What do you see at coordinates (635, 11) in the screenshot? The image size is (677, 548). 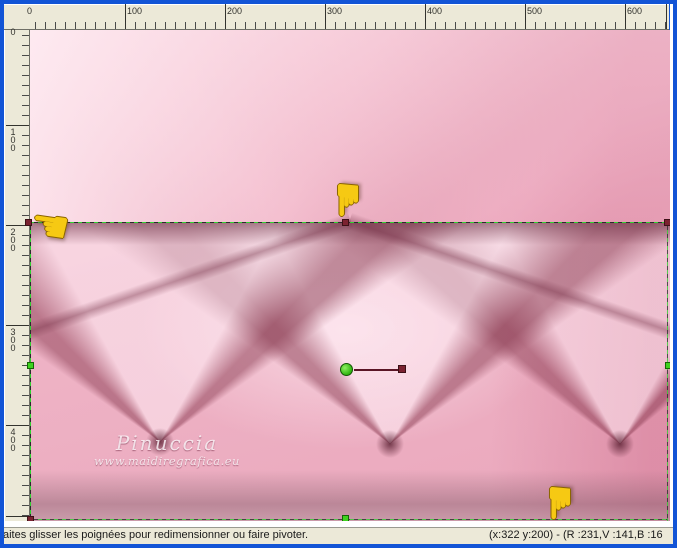 I see `ruler-h-label: 600` at bounding box center [635, 11].